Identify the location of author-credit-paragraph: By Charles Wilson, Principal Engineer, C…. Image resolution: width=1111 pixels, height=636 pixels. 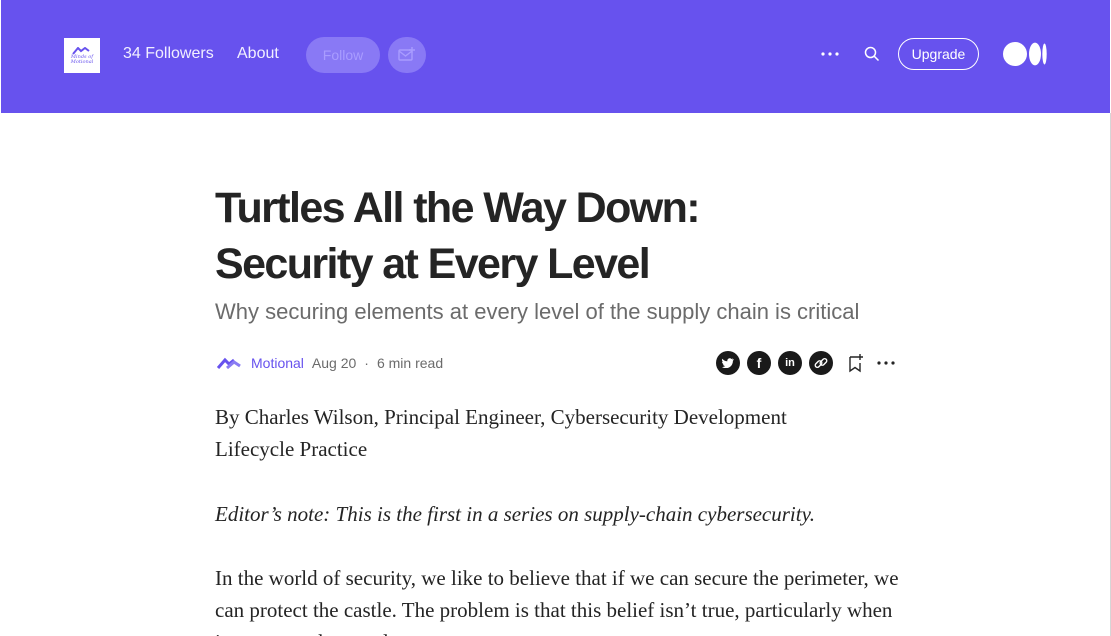
(501, 433).